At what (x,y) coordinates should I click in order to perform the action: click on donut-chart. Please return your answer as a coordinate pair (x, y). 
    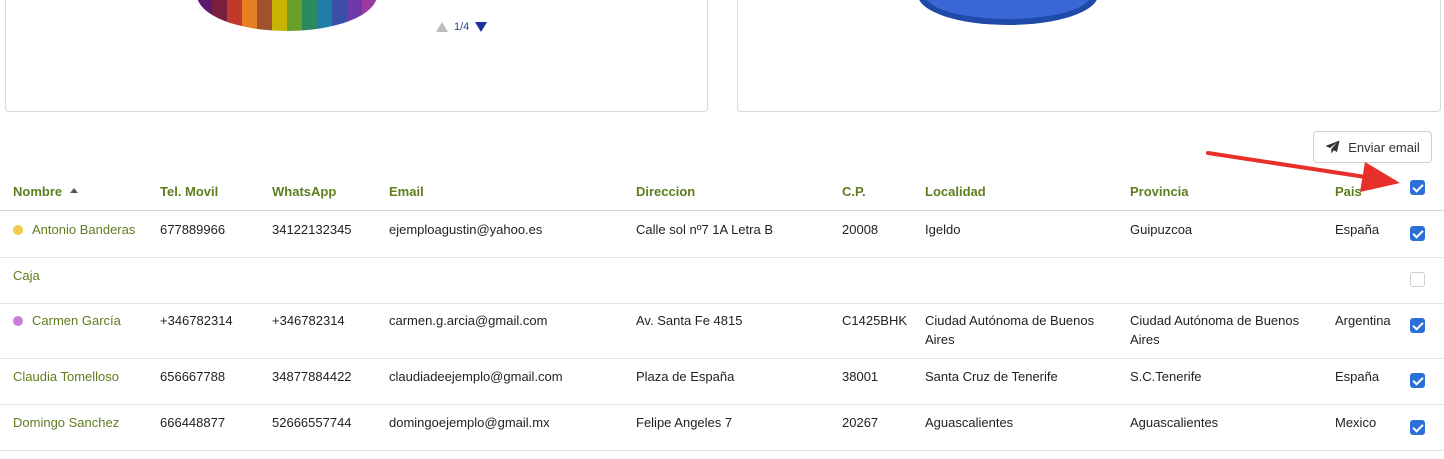
    Looking at the image, I should click on (1008, 12).